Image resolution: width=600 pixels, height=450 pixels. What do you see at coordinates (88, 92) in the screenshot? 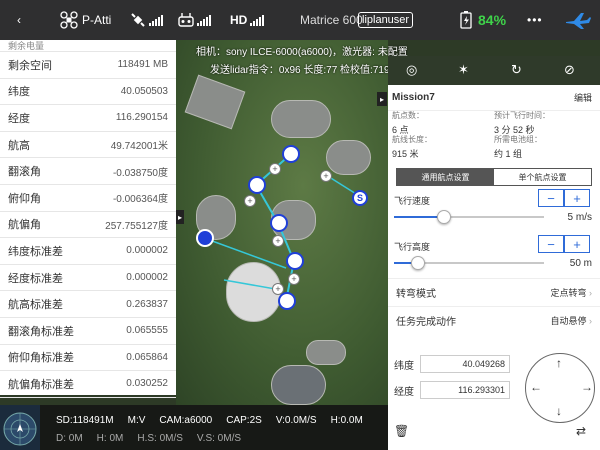
I see `telemetry-row: 纬度 40.050503` at bounding box center [88, 92].